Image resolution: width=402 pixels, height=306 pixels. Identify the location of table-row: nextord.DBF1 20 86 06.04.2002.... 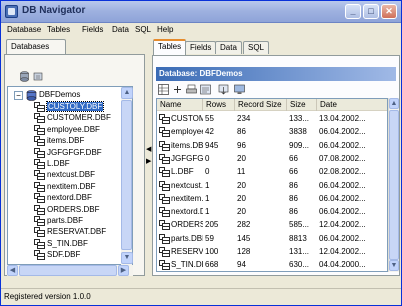
(272, 212).